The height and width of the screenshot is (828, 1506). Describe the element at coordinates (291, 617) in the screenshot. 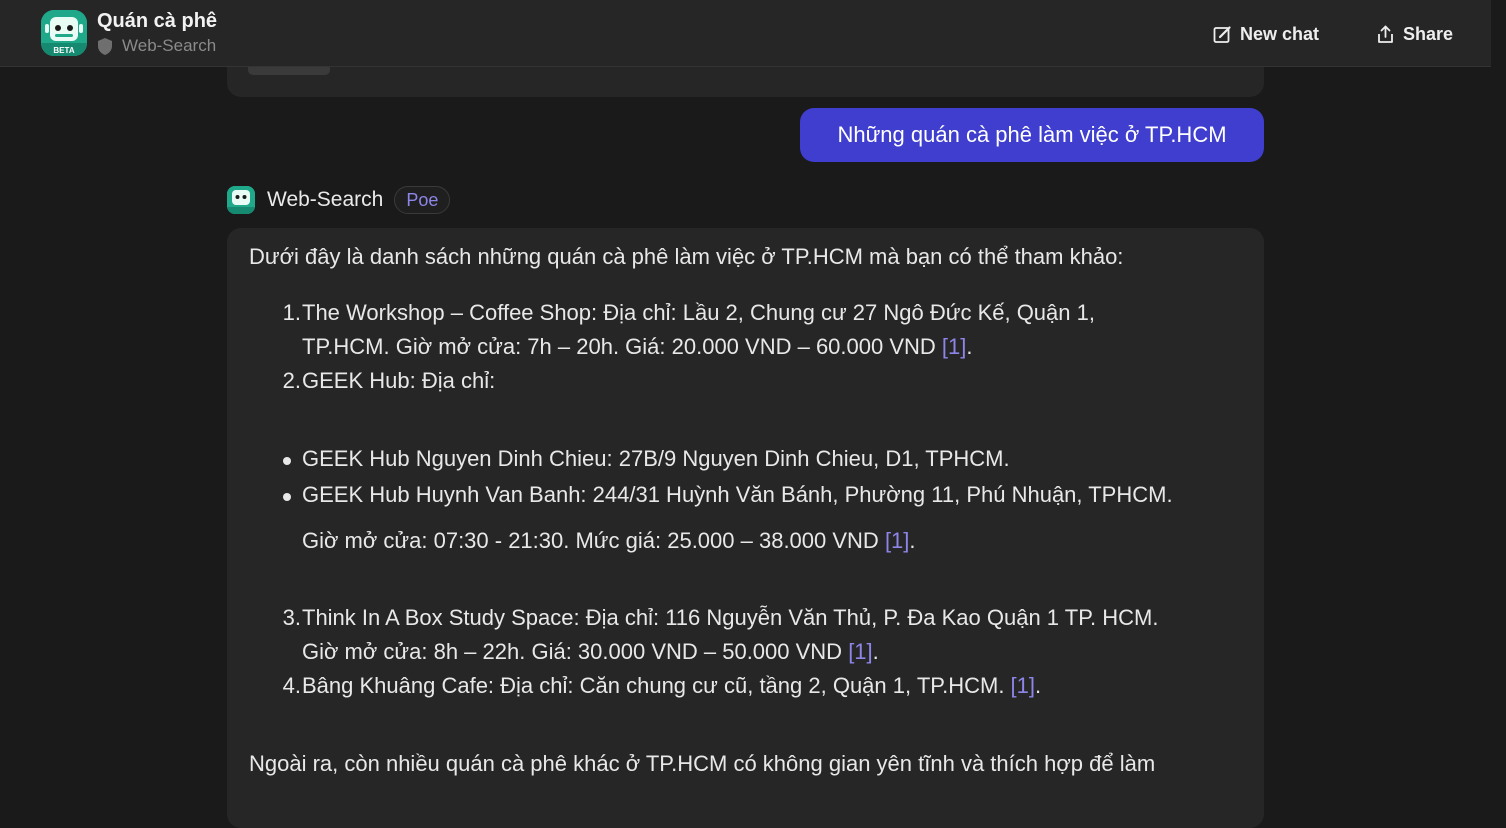

I see `list-number: 3.` at that location.